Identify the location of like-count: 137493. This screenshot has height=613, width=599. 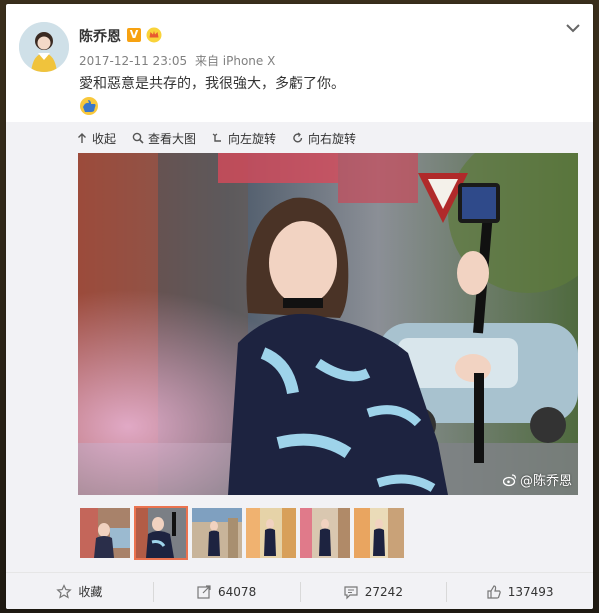
(530, 591).